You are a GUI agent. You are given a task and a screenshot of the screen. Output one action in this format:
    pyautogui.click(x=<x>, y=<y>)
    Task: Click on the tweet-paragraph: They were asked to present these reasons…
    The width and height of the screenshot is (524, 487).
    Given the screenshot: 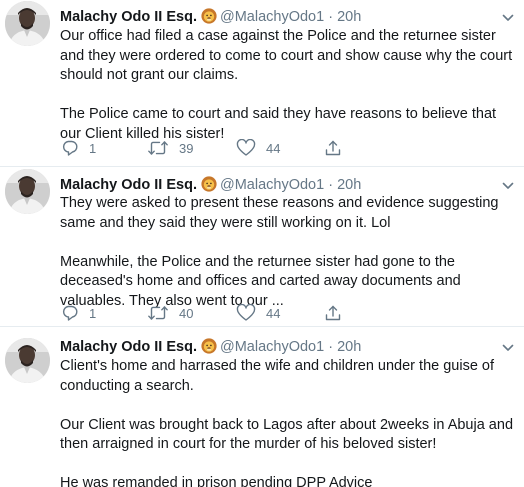 What is the action you would take?
    pyautogui.click(x=279, y=213)
    